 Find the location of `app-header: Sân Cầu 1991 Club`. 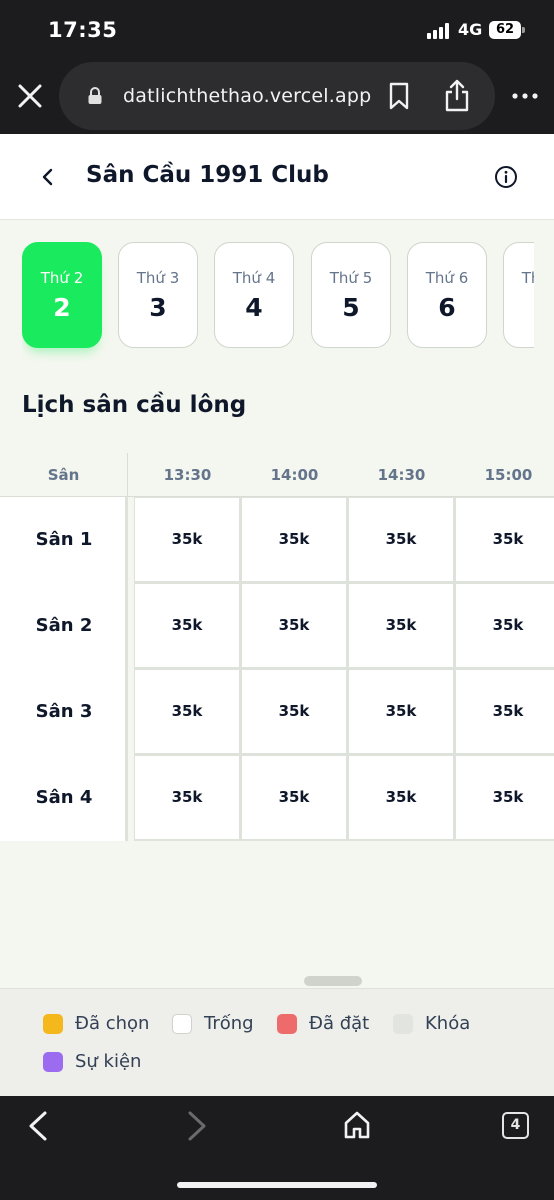

app-header: Sân Cầu 1991 Club is located at coordinates (277, 177).